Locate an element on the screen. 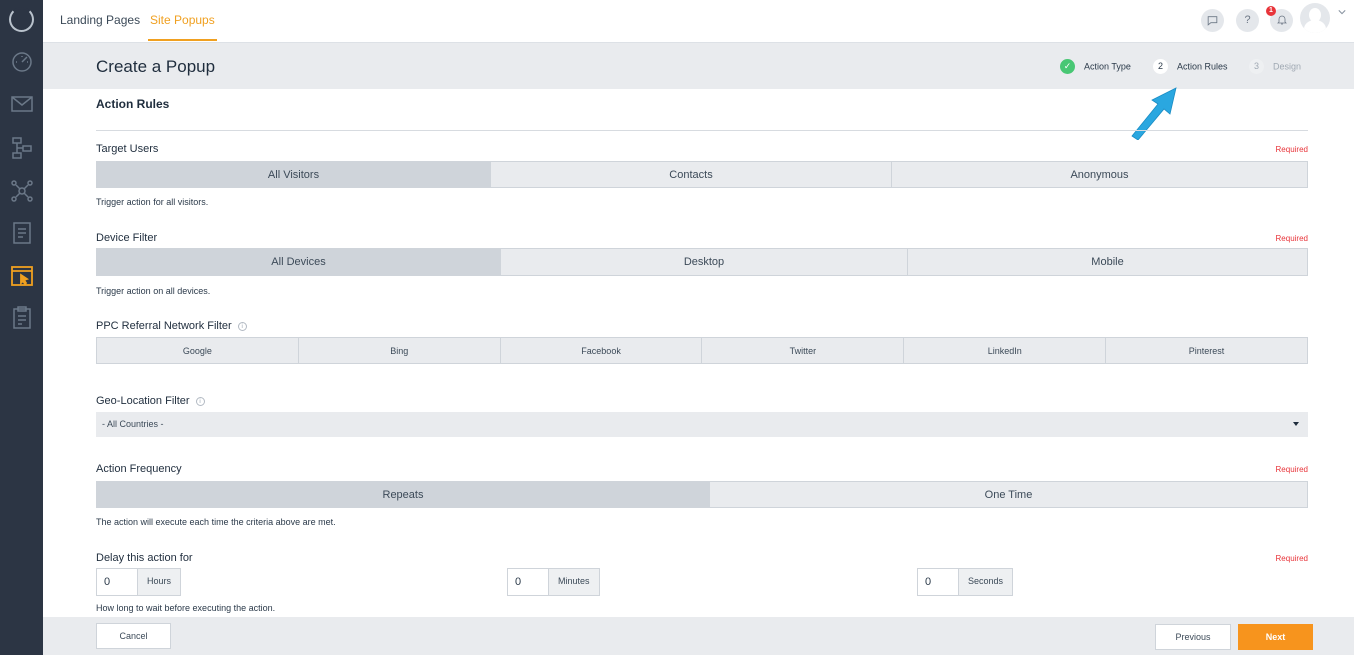  device-filter-label: Device Filter is located at coordinates (127, 238).